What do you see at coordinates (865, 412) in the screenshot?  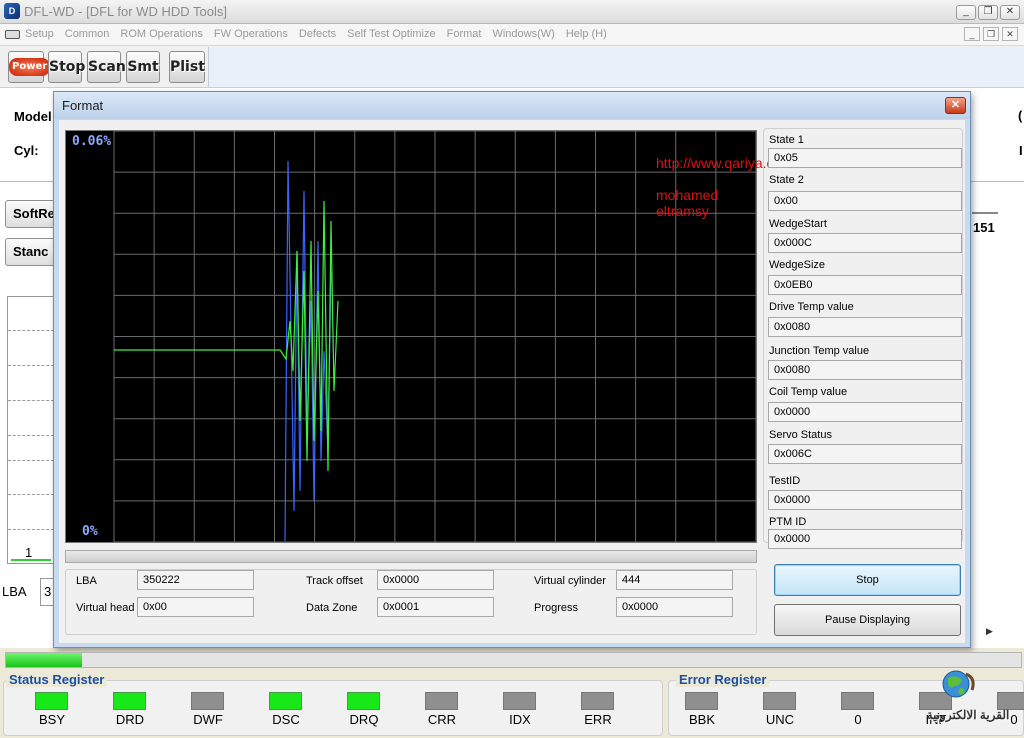 I see `coil-temp-field: 0x0000` at bounding box center [865, 412].